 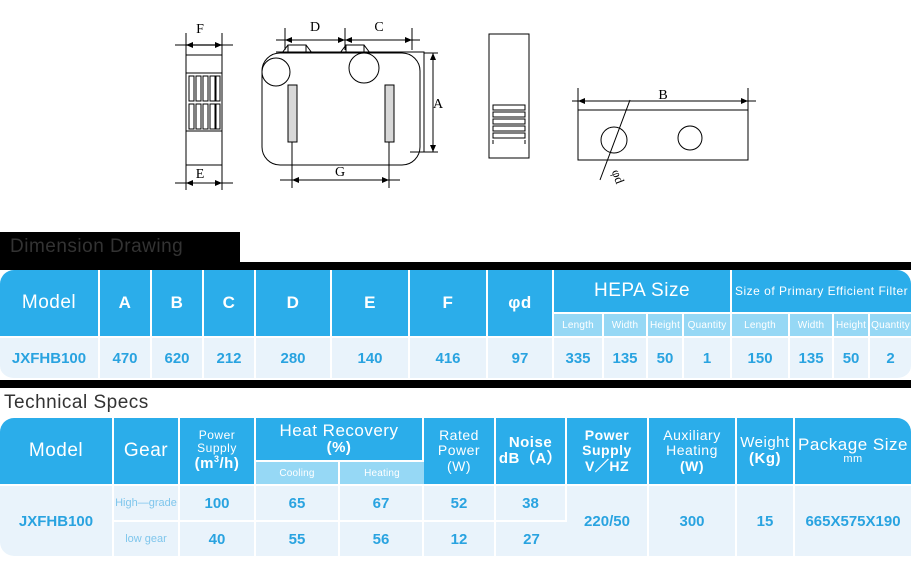 What do you see at coordinates (449, 359) in the screenshot?
I see `cell-f: 416` at bounding box center [449, 359].